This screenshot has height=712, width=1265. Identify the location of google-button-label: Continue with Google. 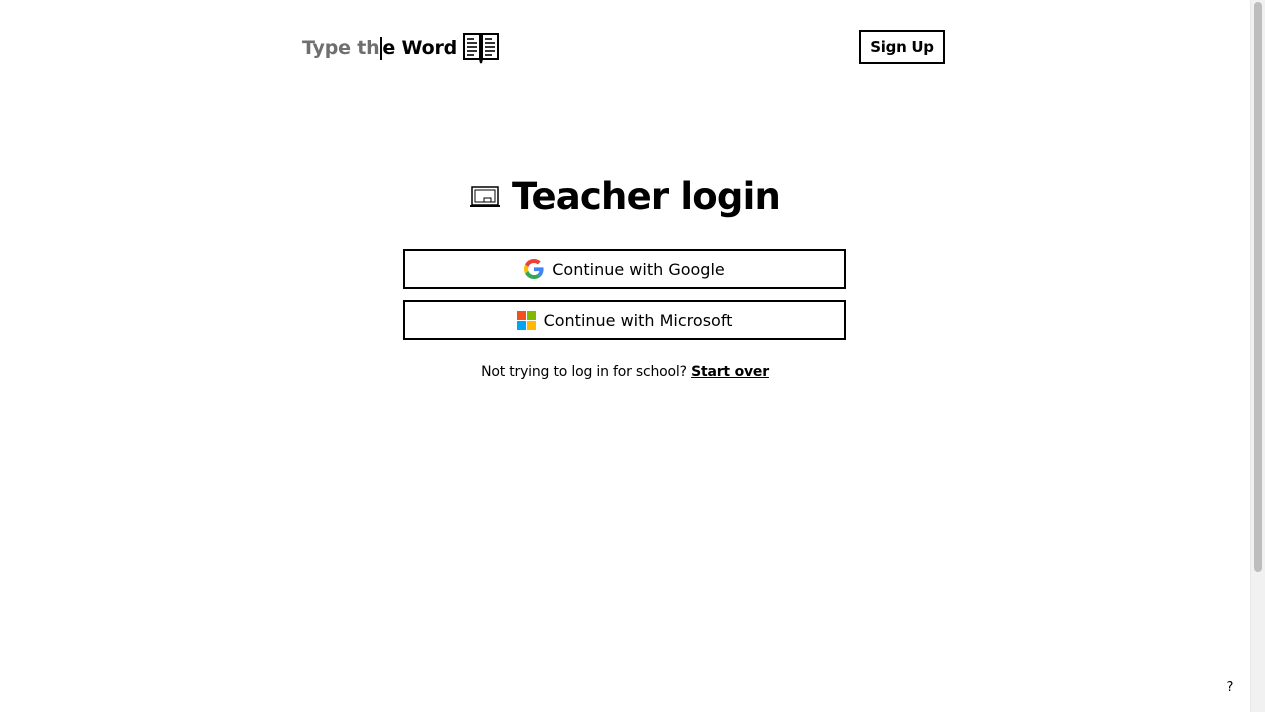
(638, 269).